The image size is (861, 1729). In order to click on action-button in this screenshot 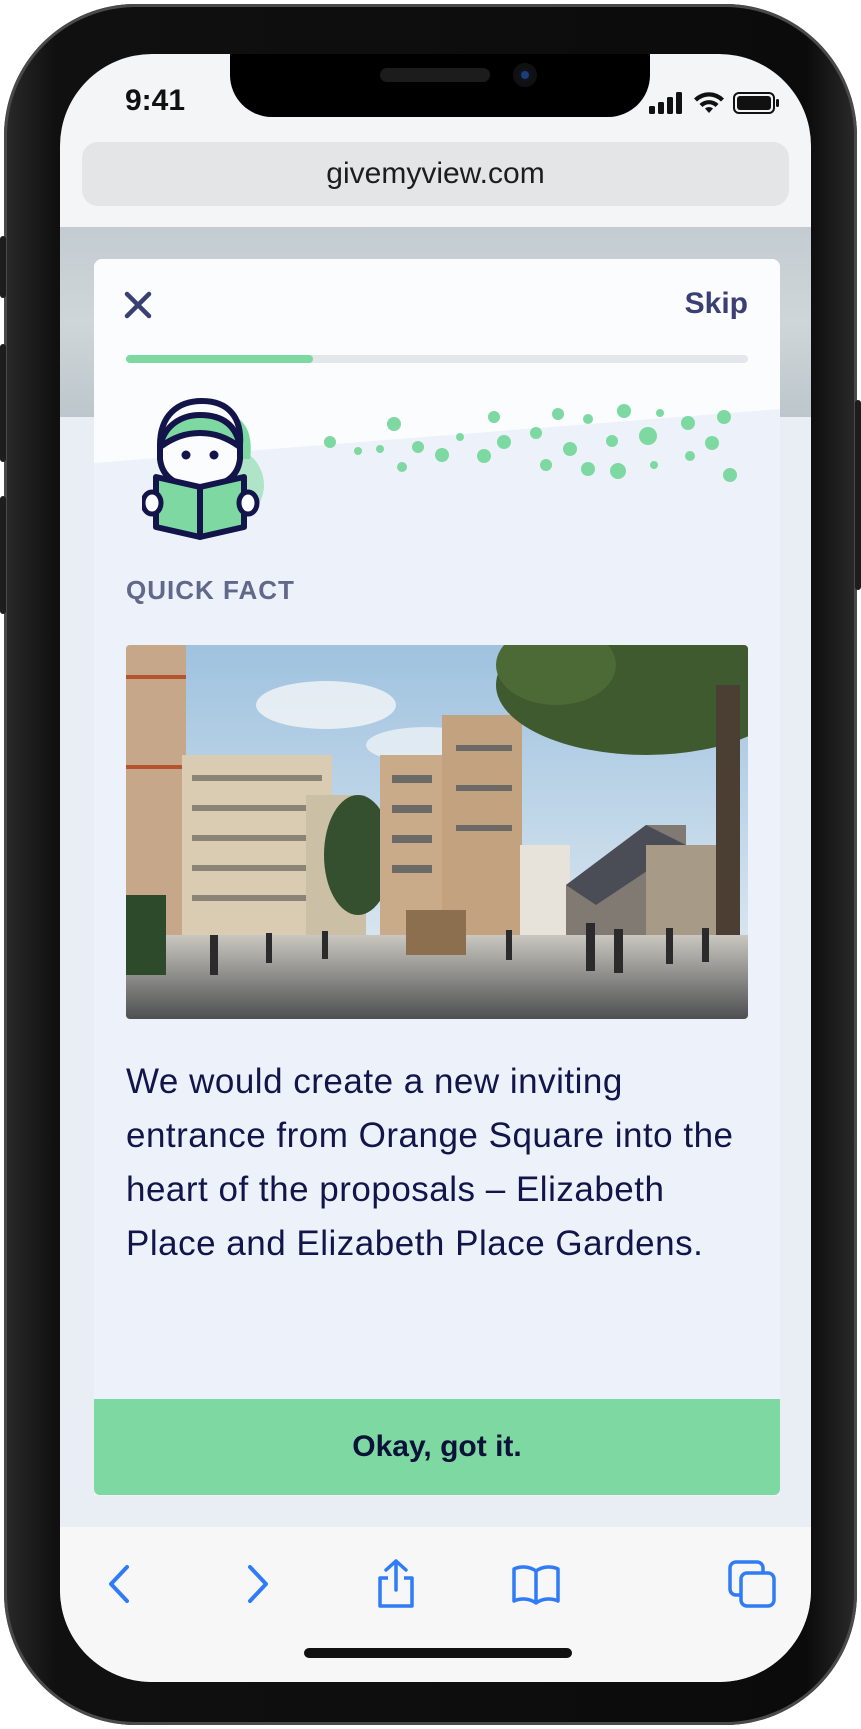, I will do `click(3, 267)`.